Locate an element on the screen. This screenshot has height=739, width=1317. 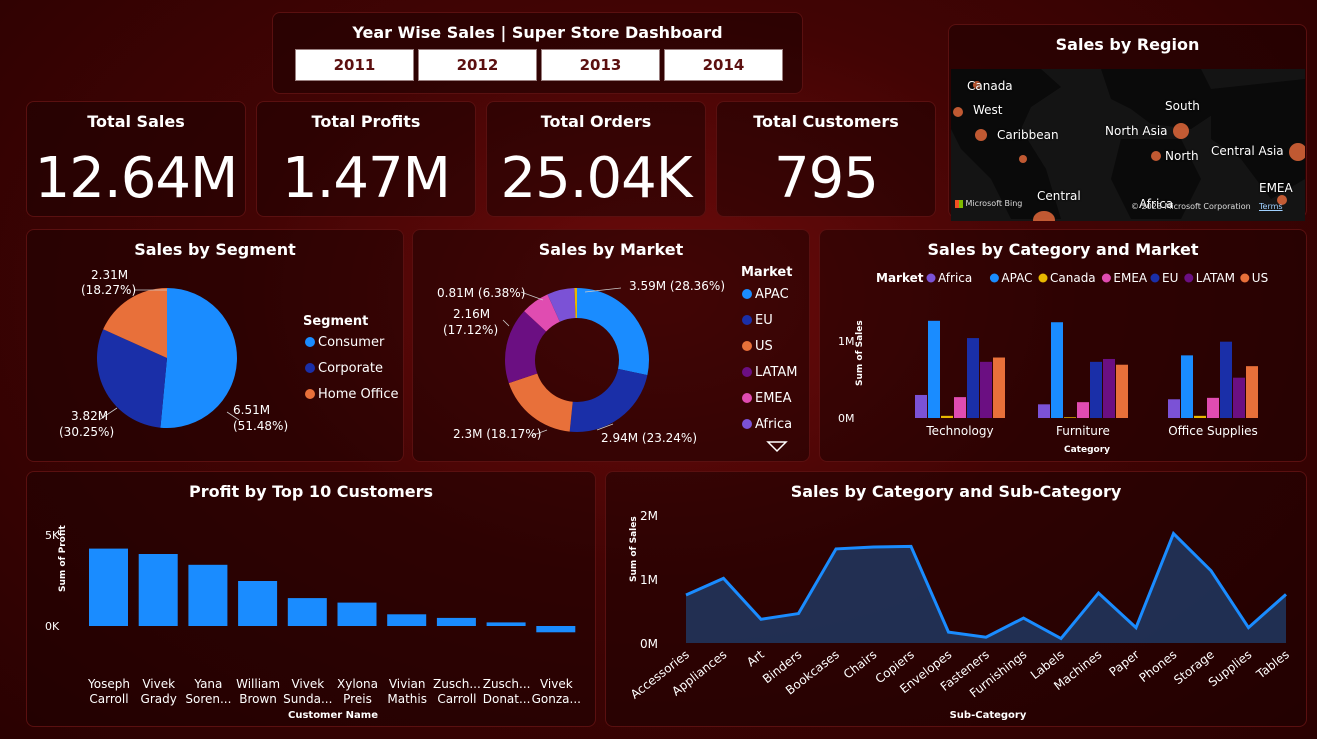
legend-us: US is located at coordinates (764, 346).